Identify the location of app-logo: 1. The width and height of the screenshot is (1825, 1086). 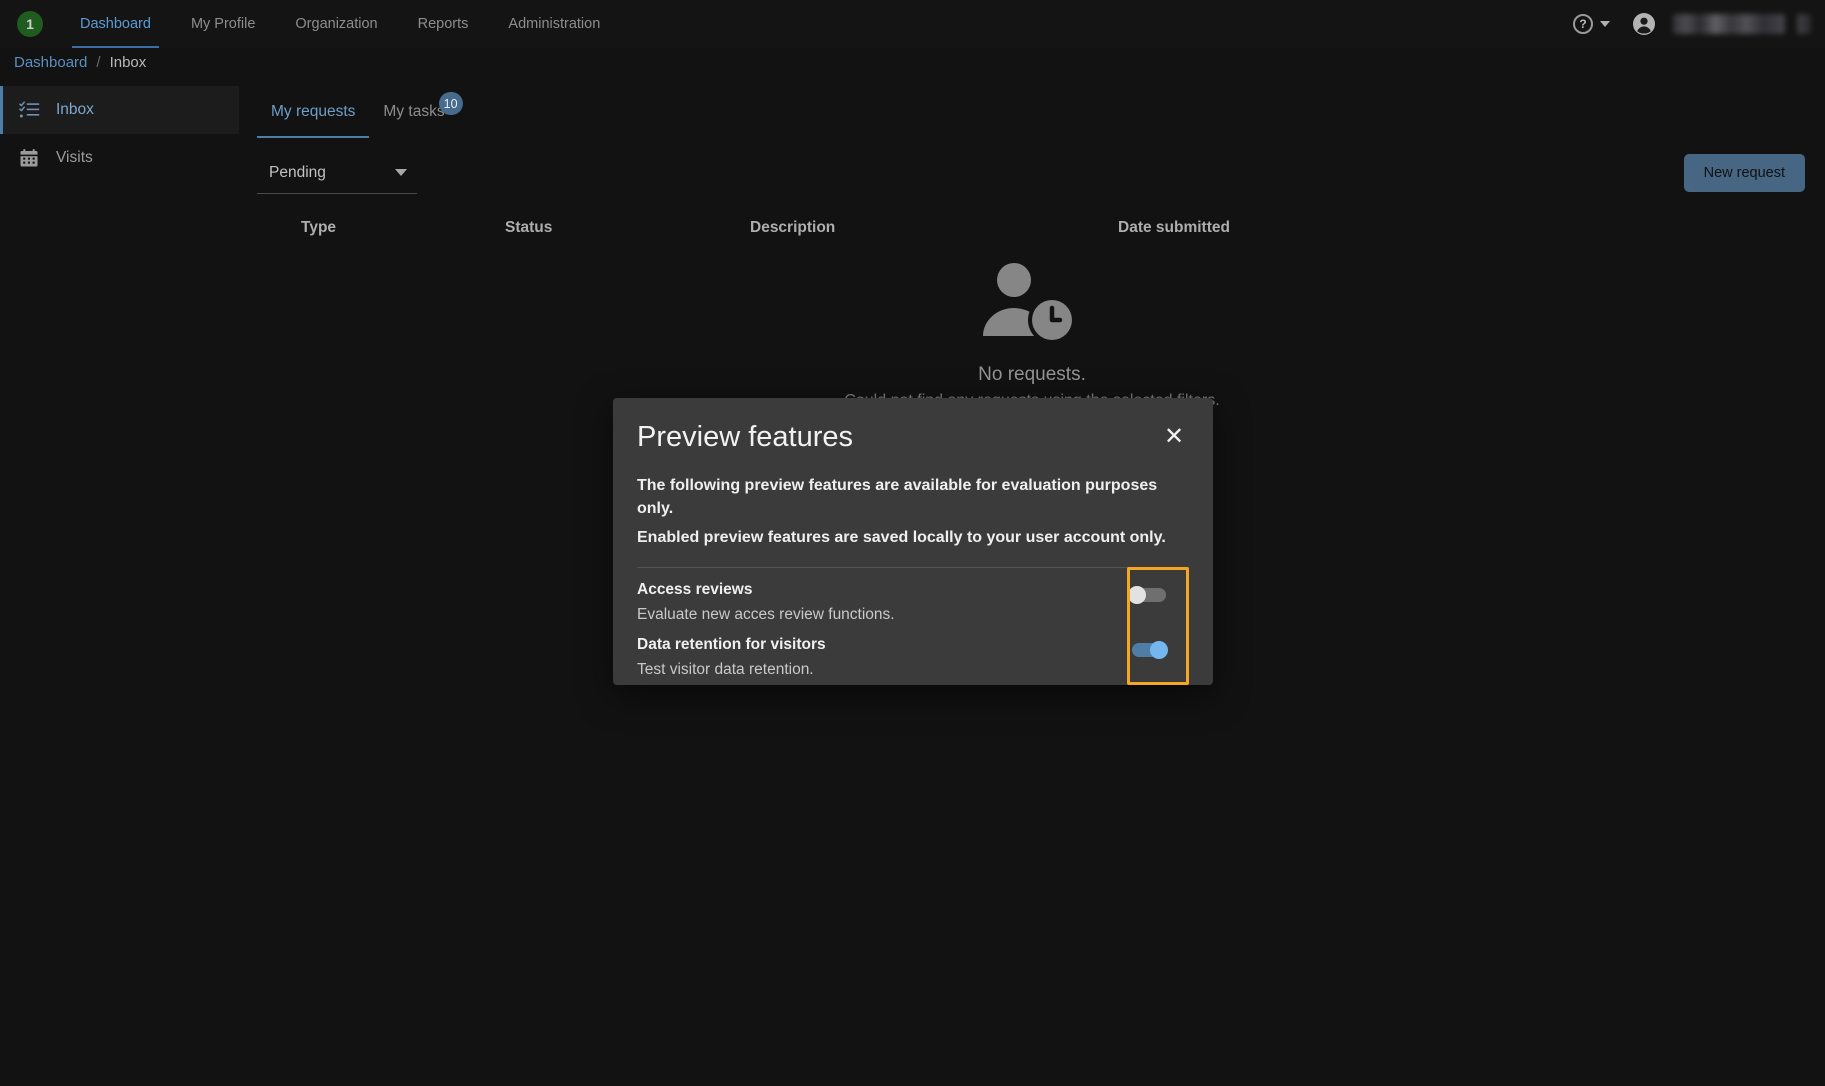
(30, 24).